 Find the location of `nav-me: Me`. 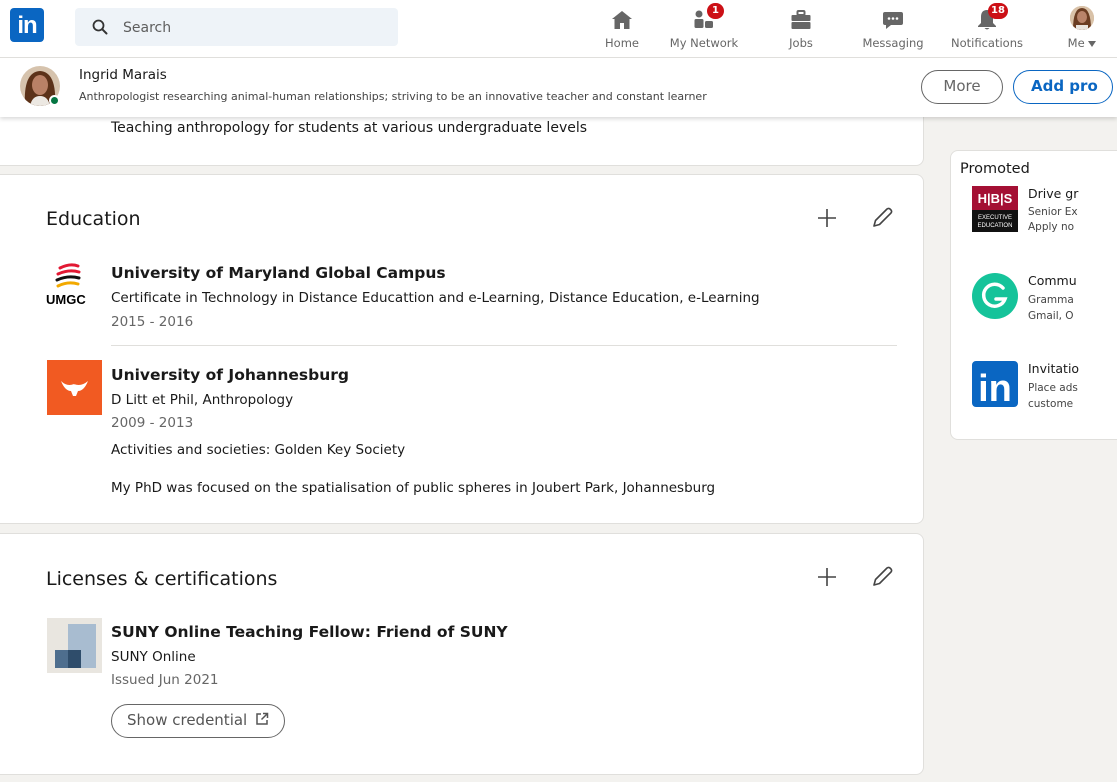

nav-me: Me is located at coordinates (1082, 28).